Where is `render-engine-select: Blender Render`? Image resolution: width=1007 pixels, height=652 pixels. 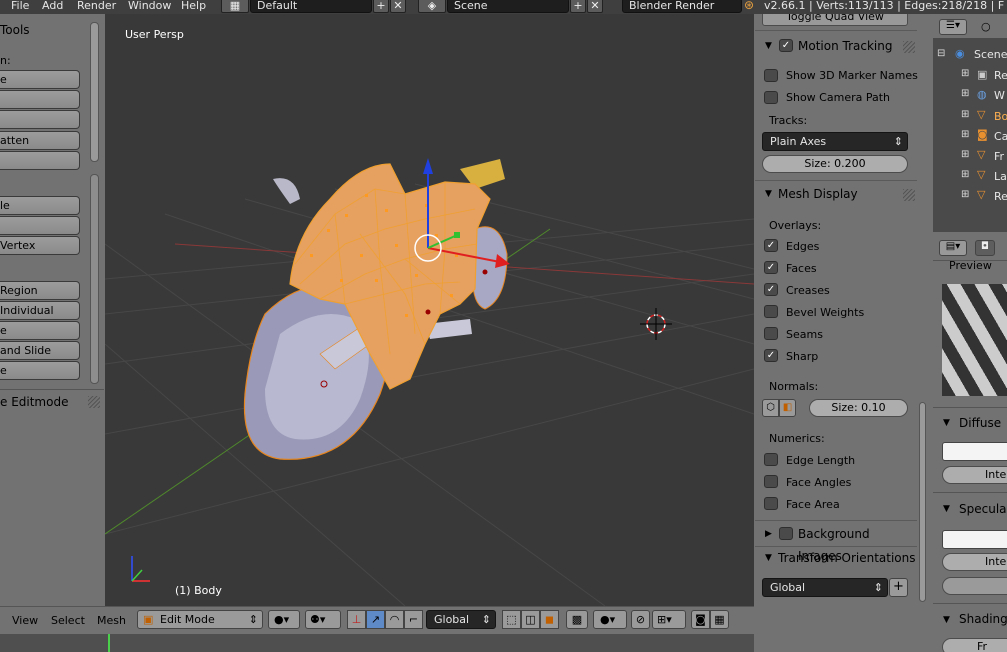
render-engine-select: Blender Render is located at coordinates (682, 6).